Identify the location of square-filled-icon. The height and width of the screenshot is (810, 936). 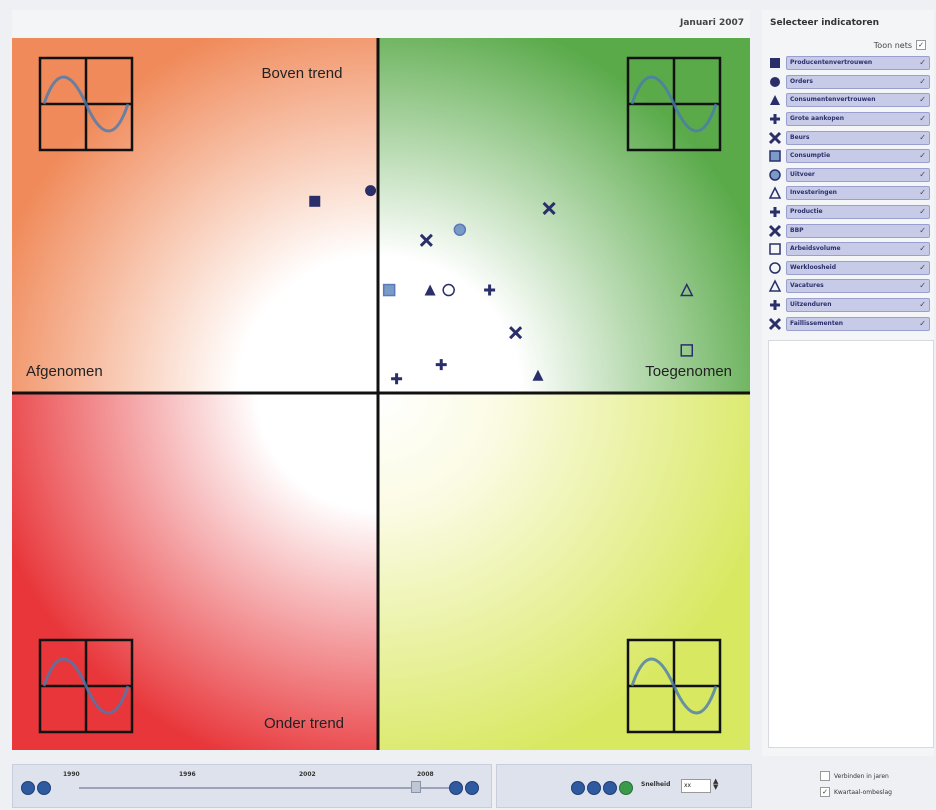
(775, 63).